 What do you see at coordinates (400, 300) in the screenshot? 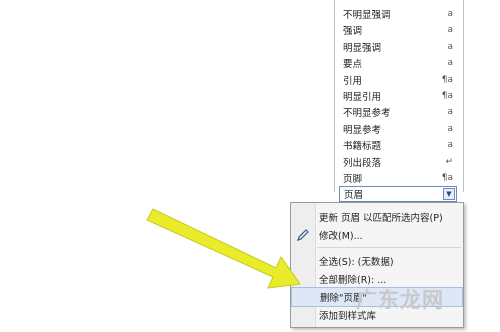
I see `watermark-text: 广东龙网` at bounding box center [400, 300].